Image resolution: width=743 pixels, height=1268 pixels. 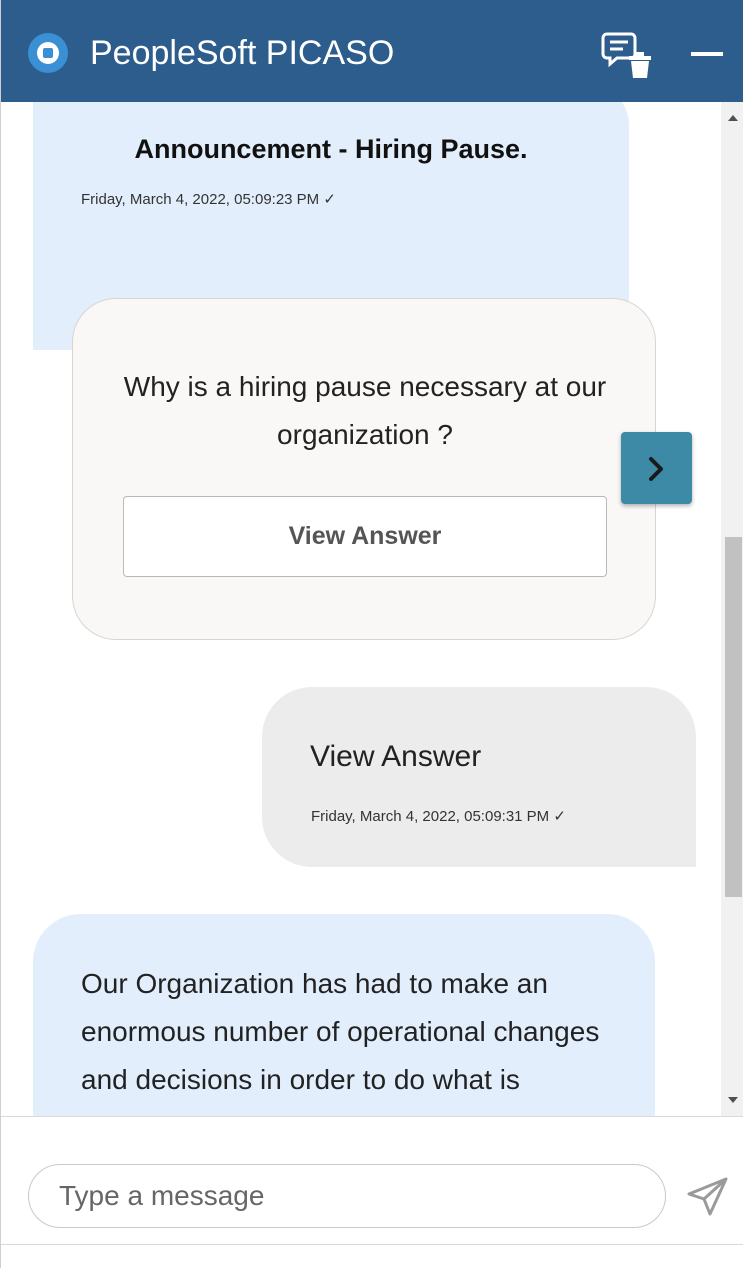 What do you see at coordinates (372, 1244) in the screenshot?
I see `footer-divider` at bounding box center [372, 1244].